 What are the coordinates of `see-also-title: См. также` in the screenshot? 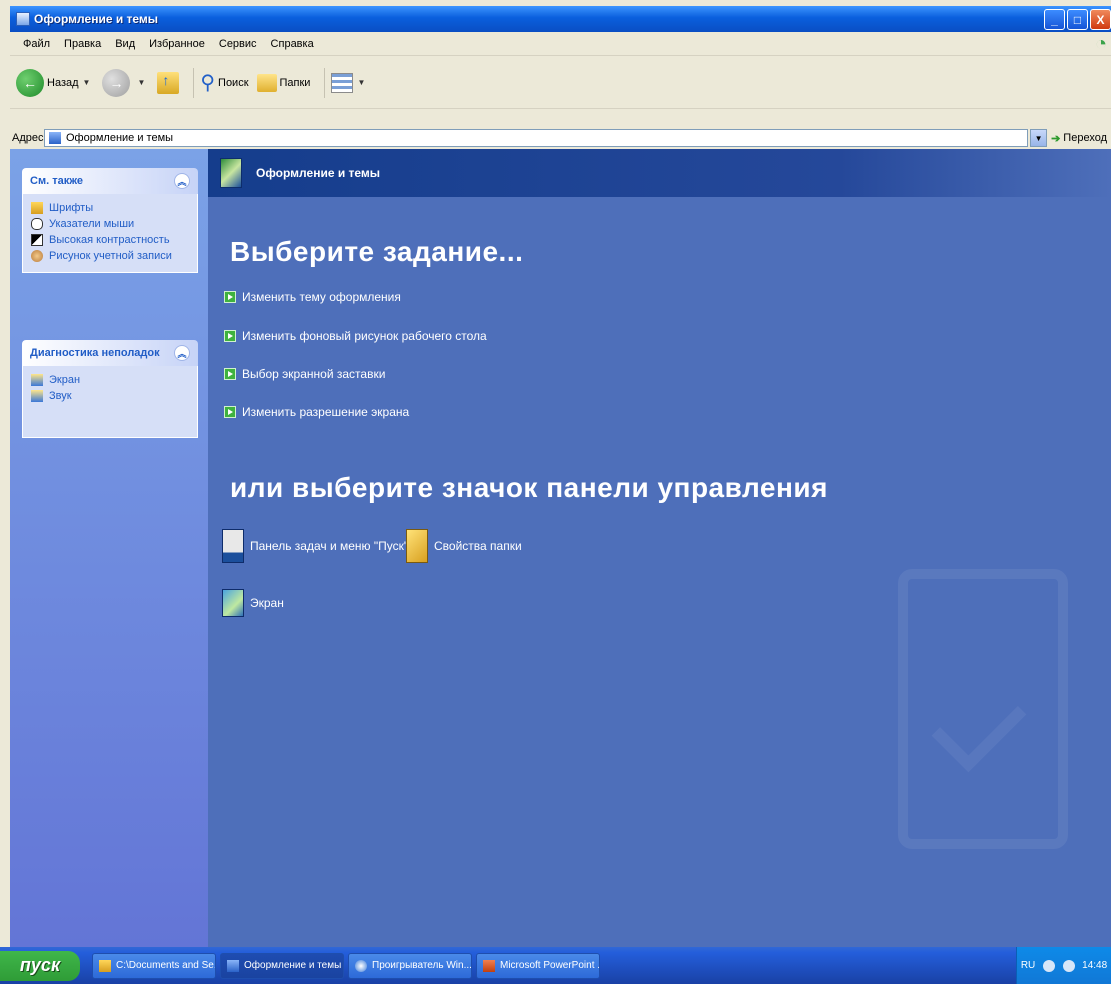 It's located at (56, 181).